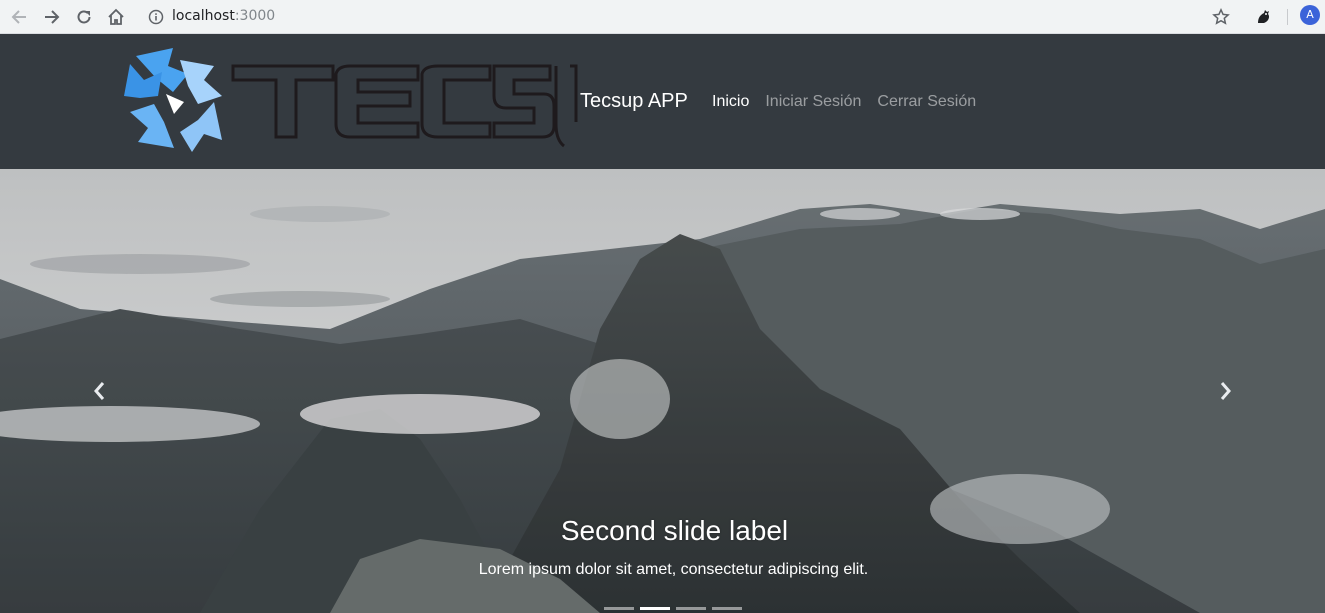  Describe the element at coordinates (349, 101) in the screenshot. I see `tecsup-logo` at that location.